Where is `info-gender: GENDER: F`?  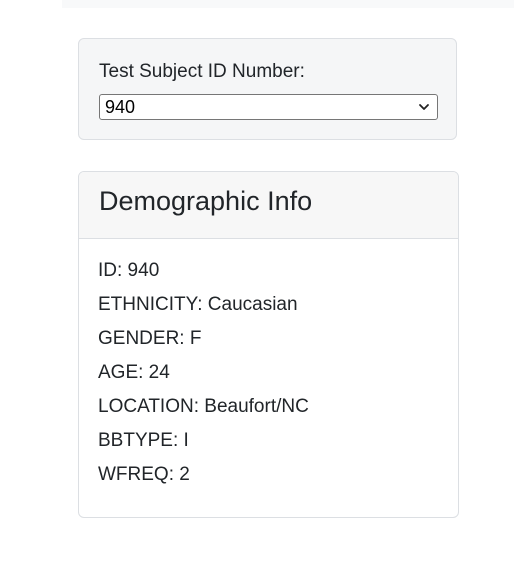 info-gender: GENDER: F is located at coordinates (150, 338).